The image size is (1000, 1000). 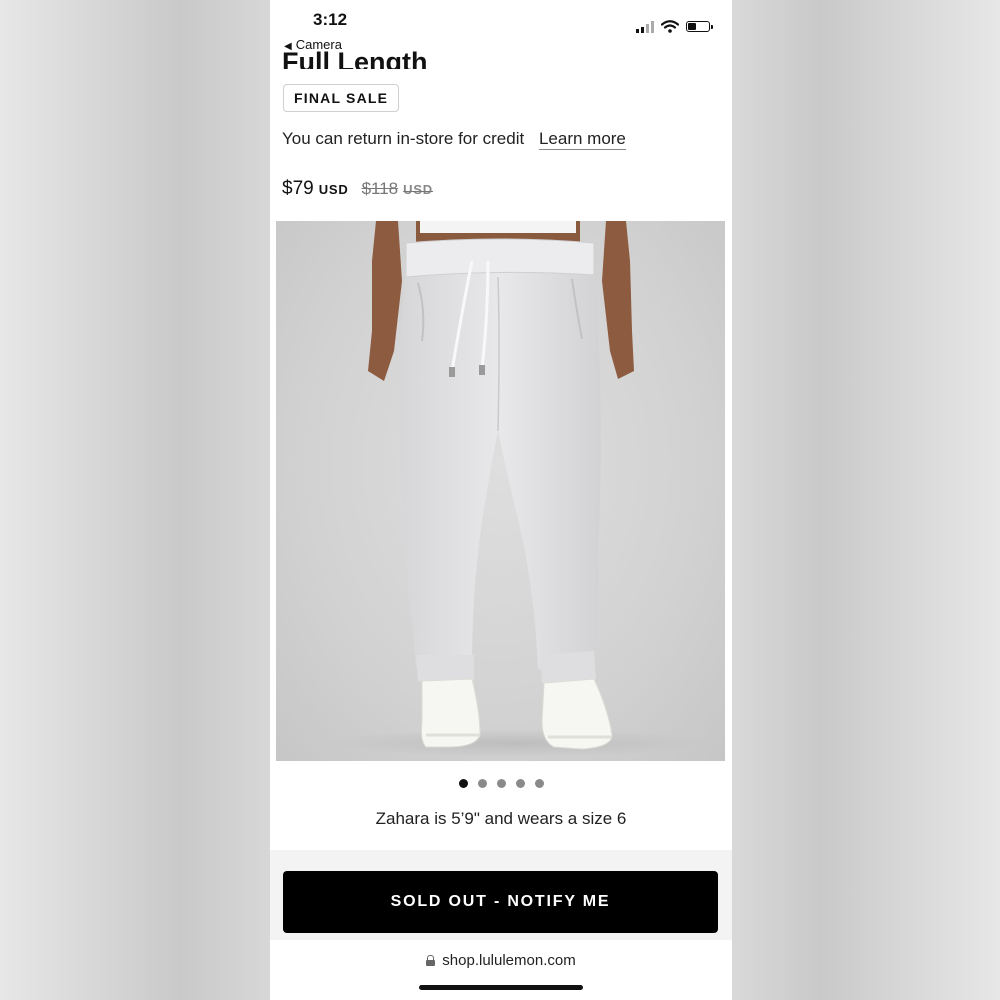 What do you see at coordinates (431, 960) in the screenshot?
I see `lock-icon` at bounding box center [431, 960].